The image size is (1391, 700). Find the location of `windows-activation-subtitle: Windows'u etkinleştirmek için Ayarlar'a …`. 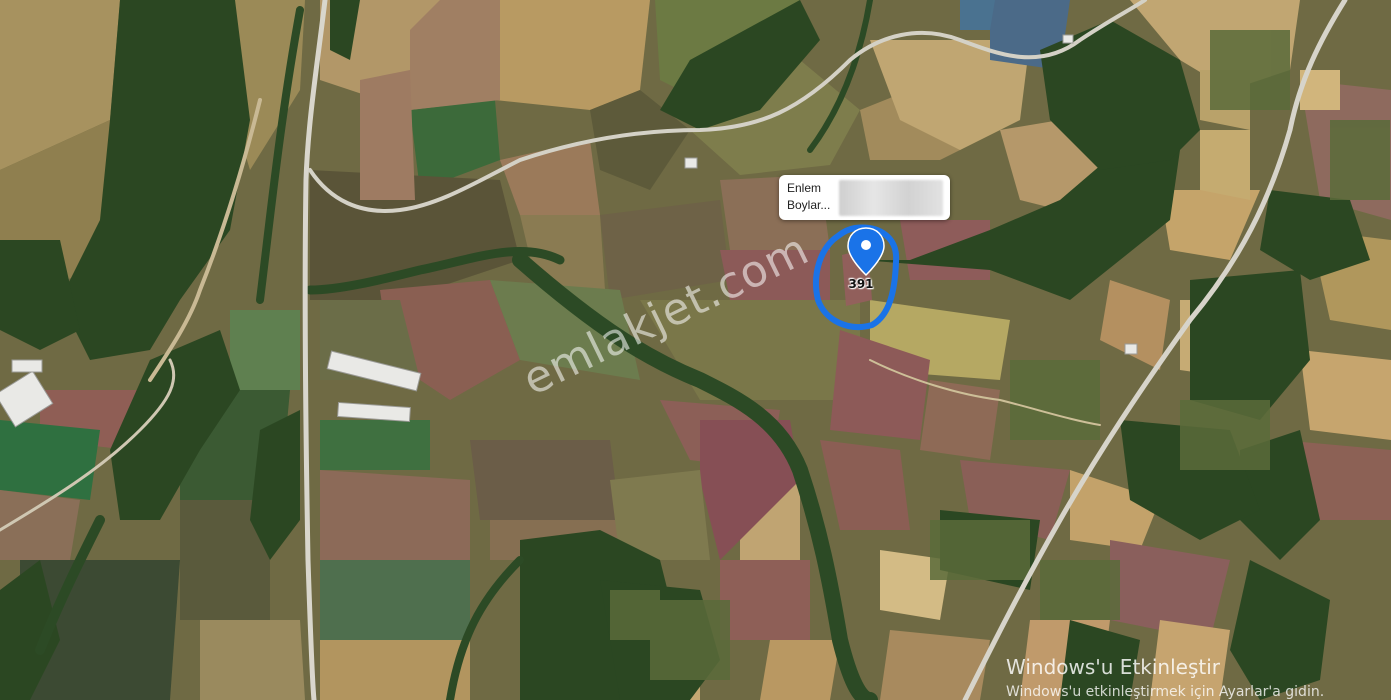

windows-activation-subtitle: Windows'u etkinleştirmek için Ayarlar'a … is located at coordinates (1165, 692).